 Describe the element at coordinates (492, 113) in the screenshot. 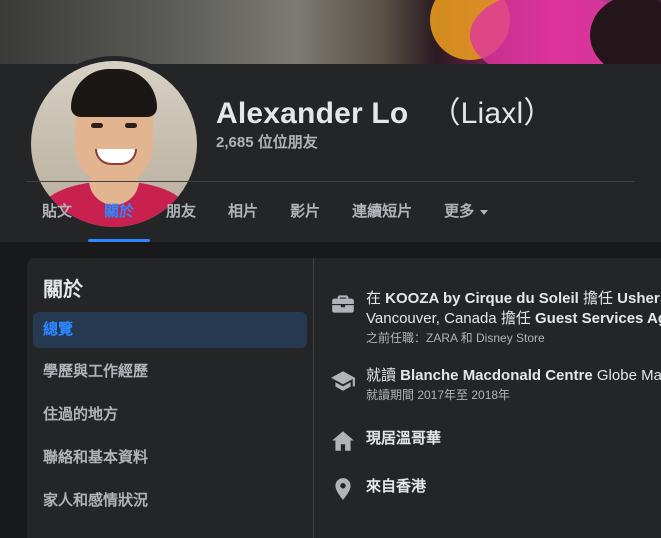

I see `profile-alt-name: （Liaxl）` at that location.